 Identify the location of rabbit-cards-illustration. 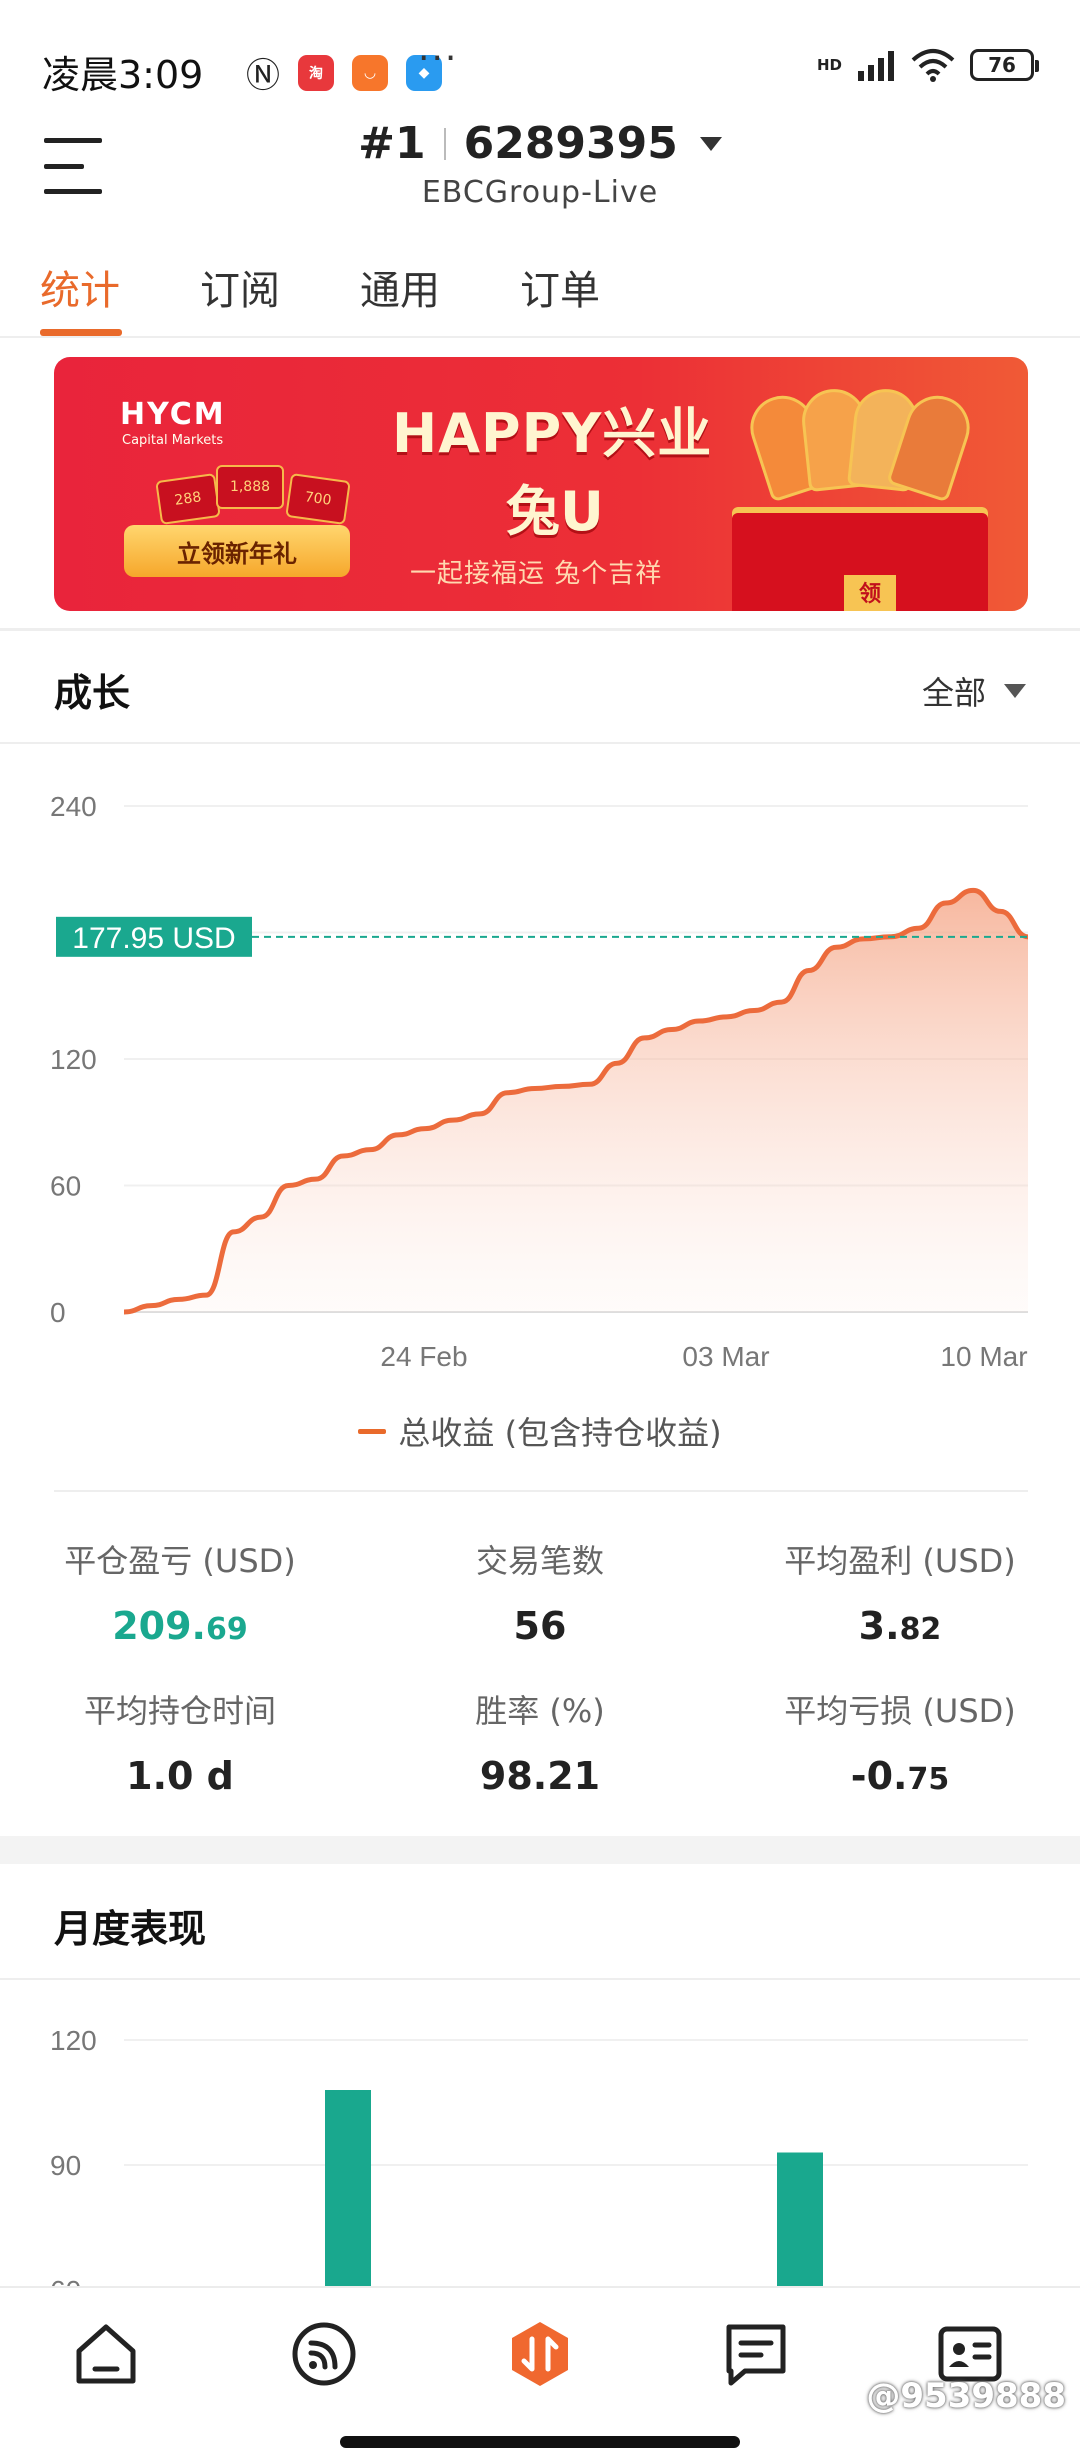
(860, 450).